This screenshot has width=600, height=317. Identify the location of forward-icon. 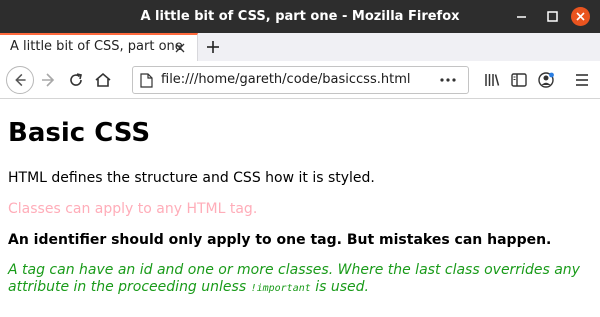
(48, 80).